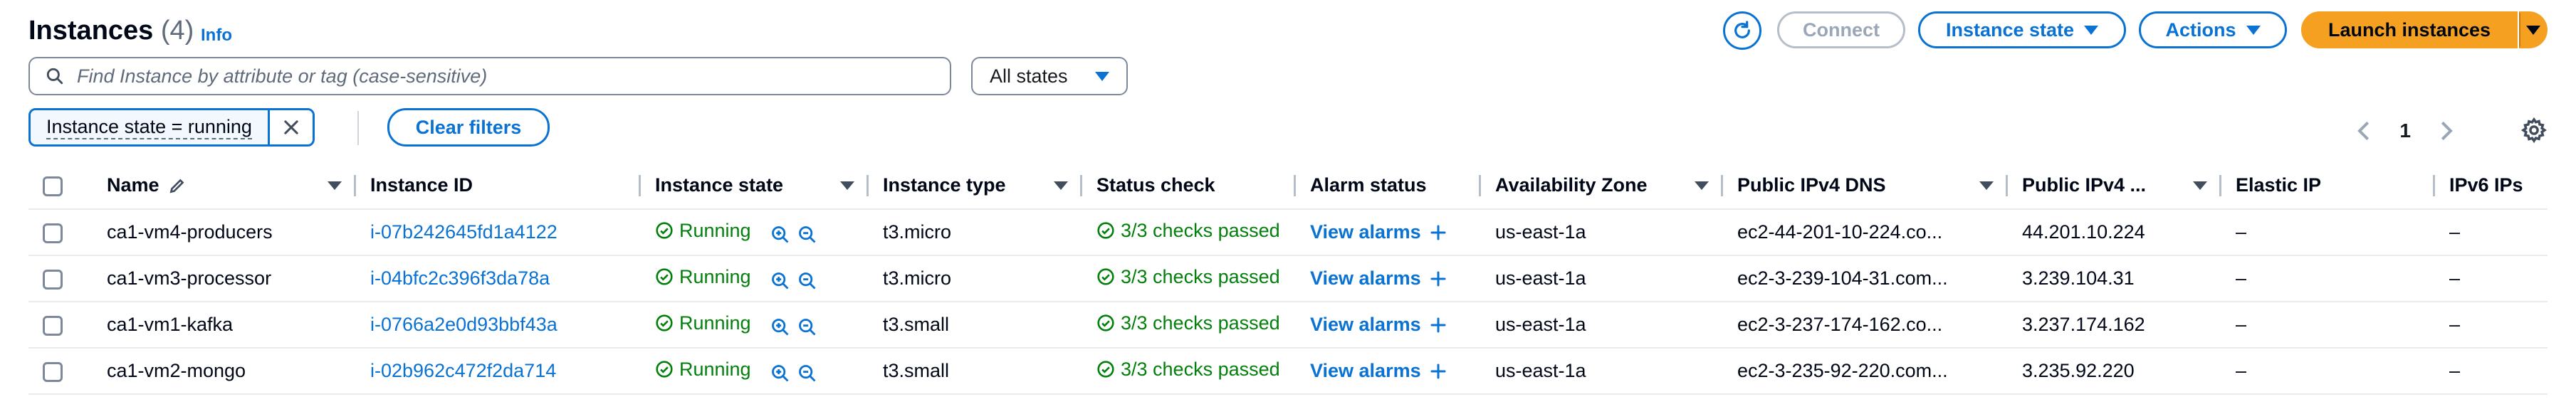 The image size is (2576, 414). Describe the element at coordinates (463, 370) in the screenshot. I see `instance-id-link: i-02b962c472f2da714` at that location.